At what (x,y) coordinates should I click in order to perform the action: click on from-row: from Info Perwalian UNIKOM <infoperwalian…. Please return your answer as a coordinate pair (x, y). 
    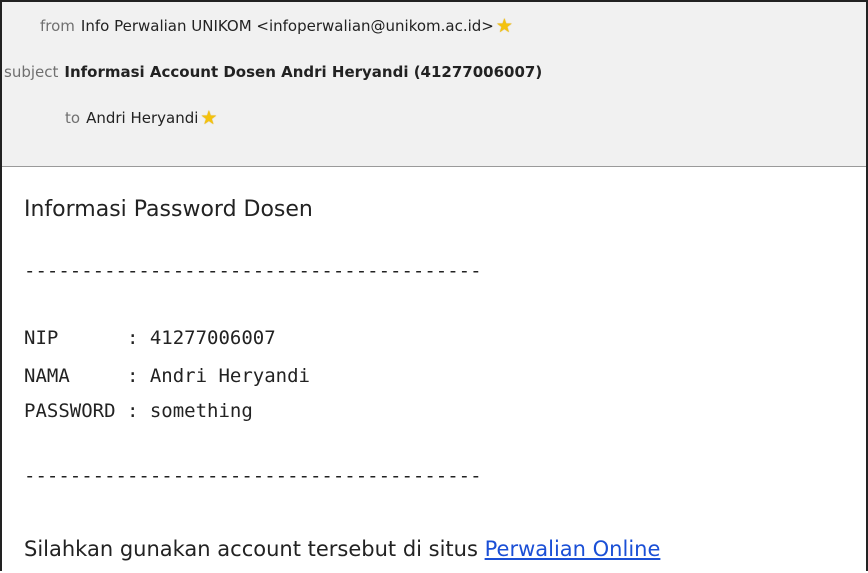
    Looking at the image, I should click on (276, 26).